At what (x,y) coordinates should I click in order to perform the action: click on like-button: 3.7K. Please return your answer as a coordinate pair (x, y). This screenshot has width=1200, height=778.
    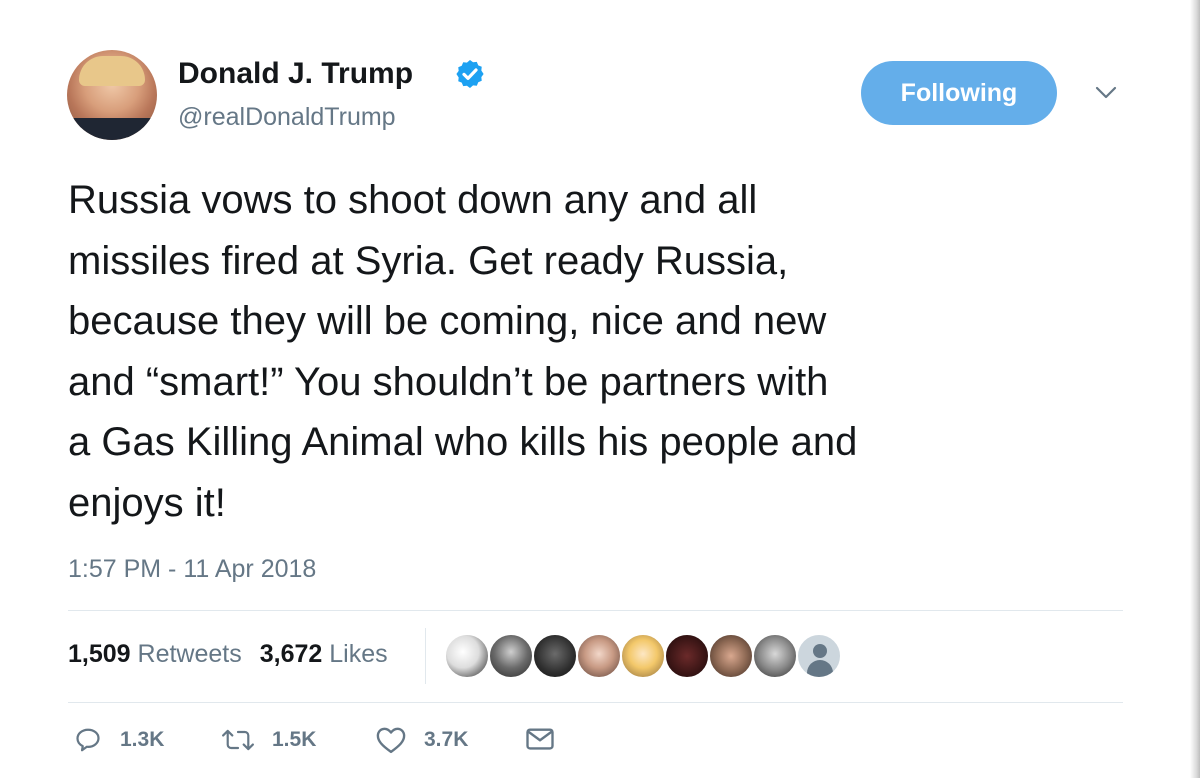
    Looking at the image, I should click on (422, 740).